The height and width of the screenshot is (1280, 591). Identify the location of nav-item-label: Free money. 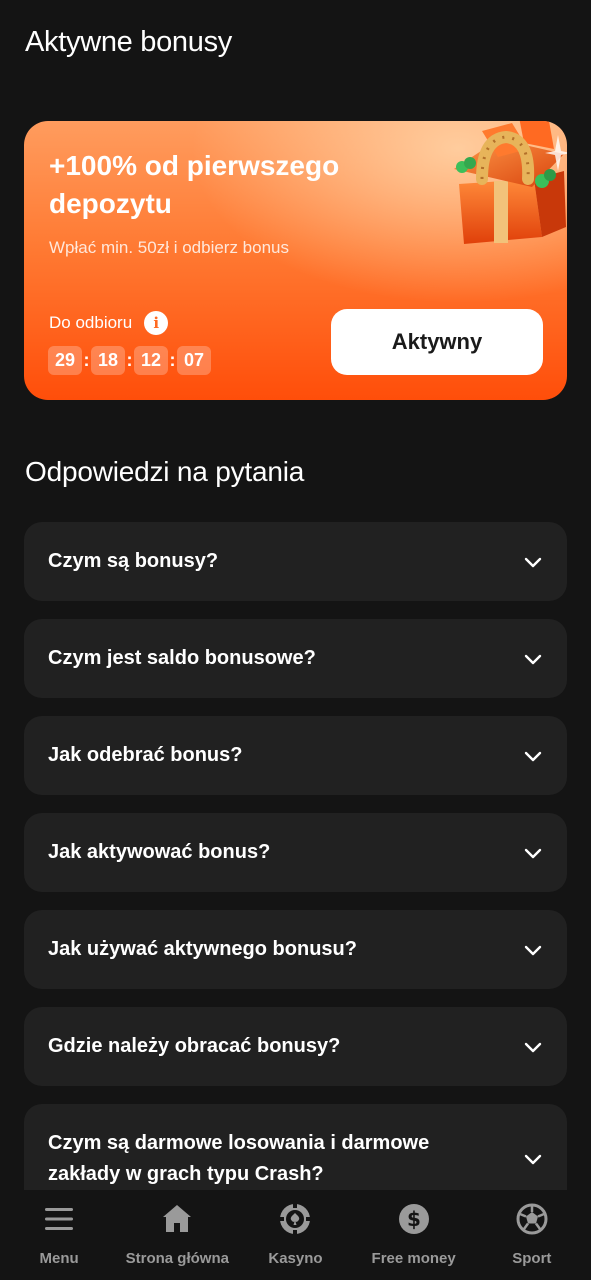
(413, 1258).